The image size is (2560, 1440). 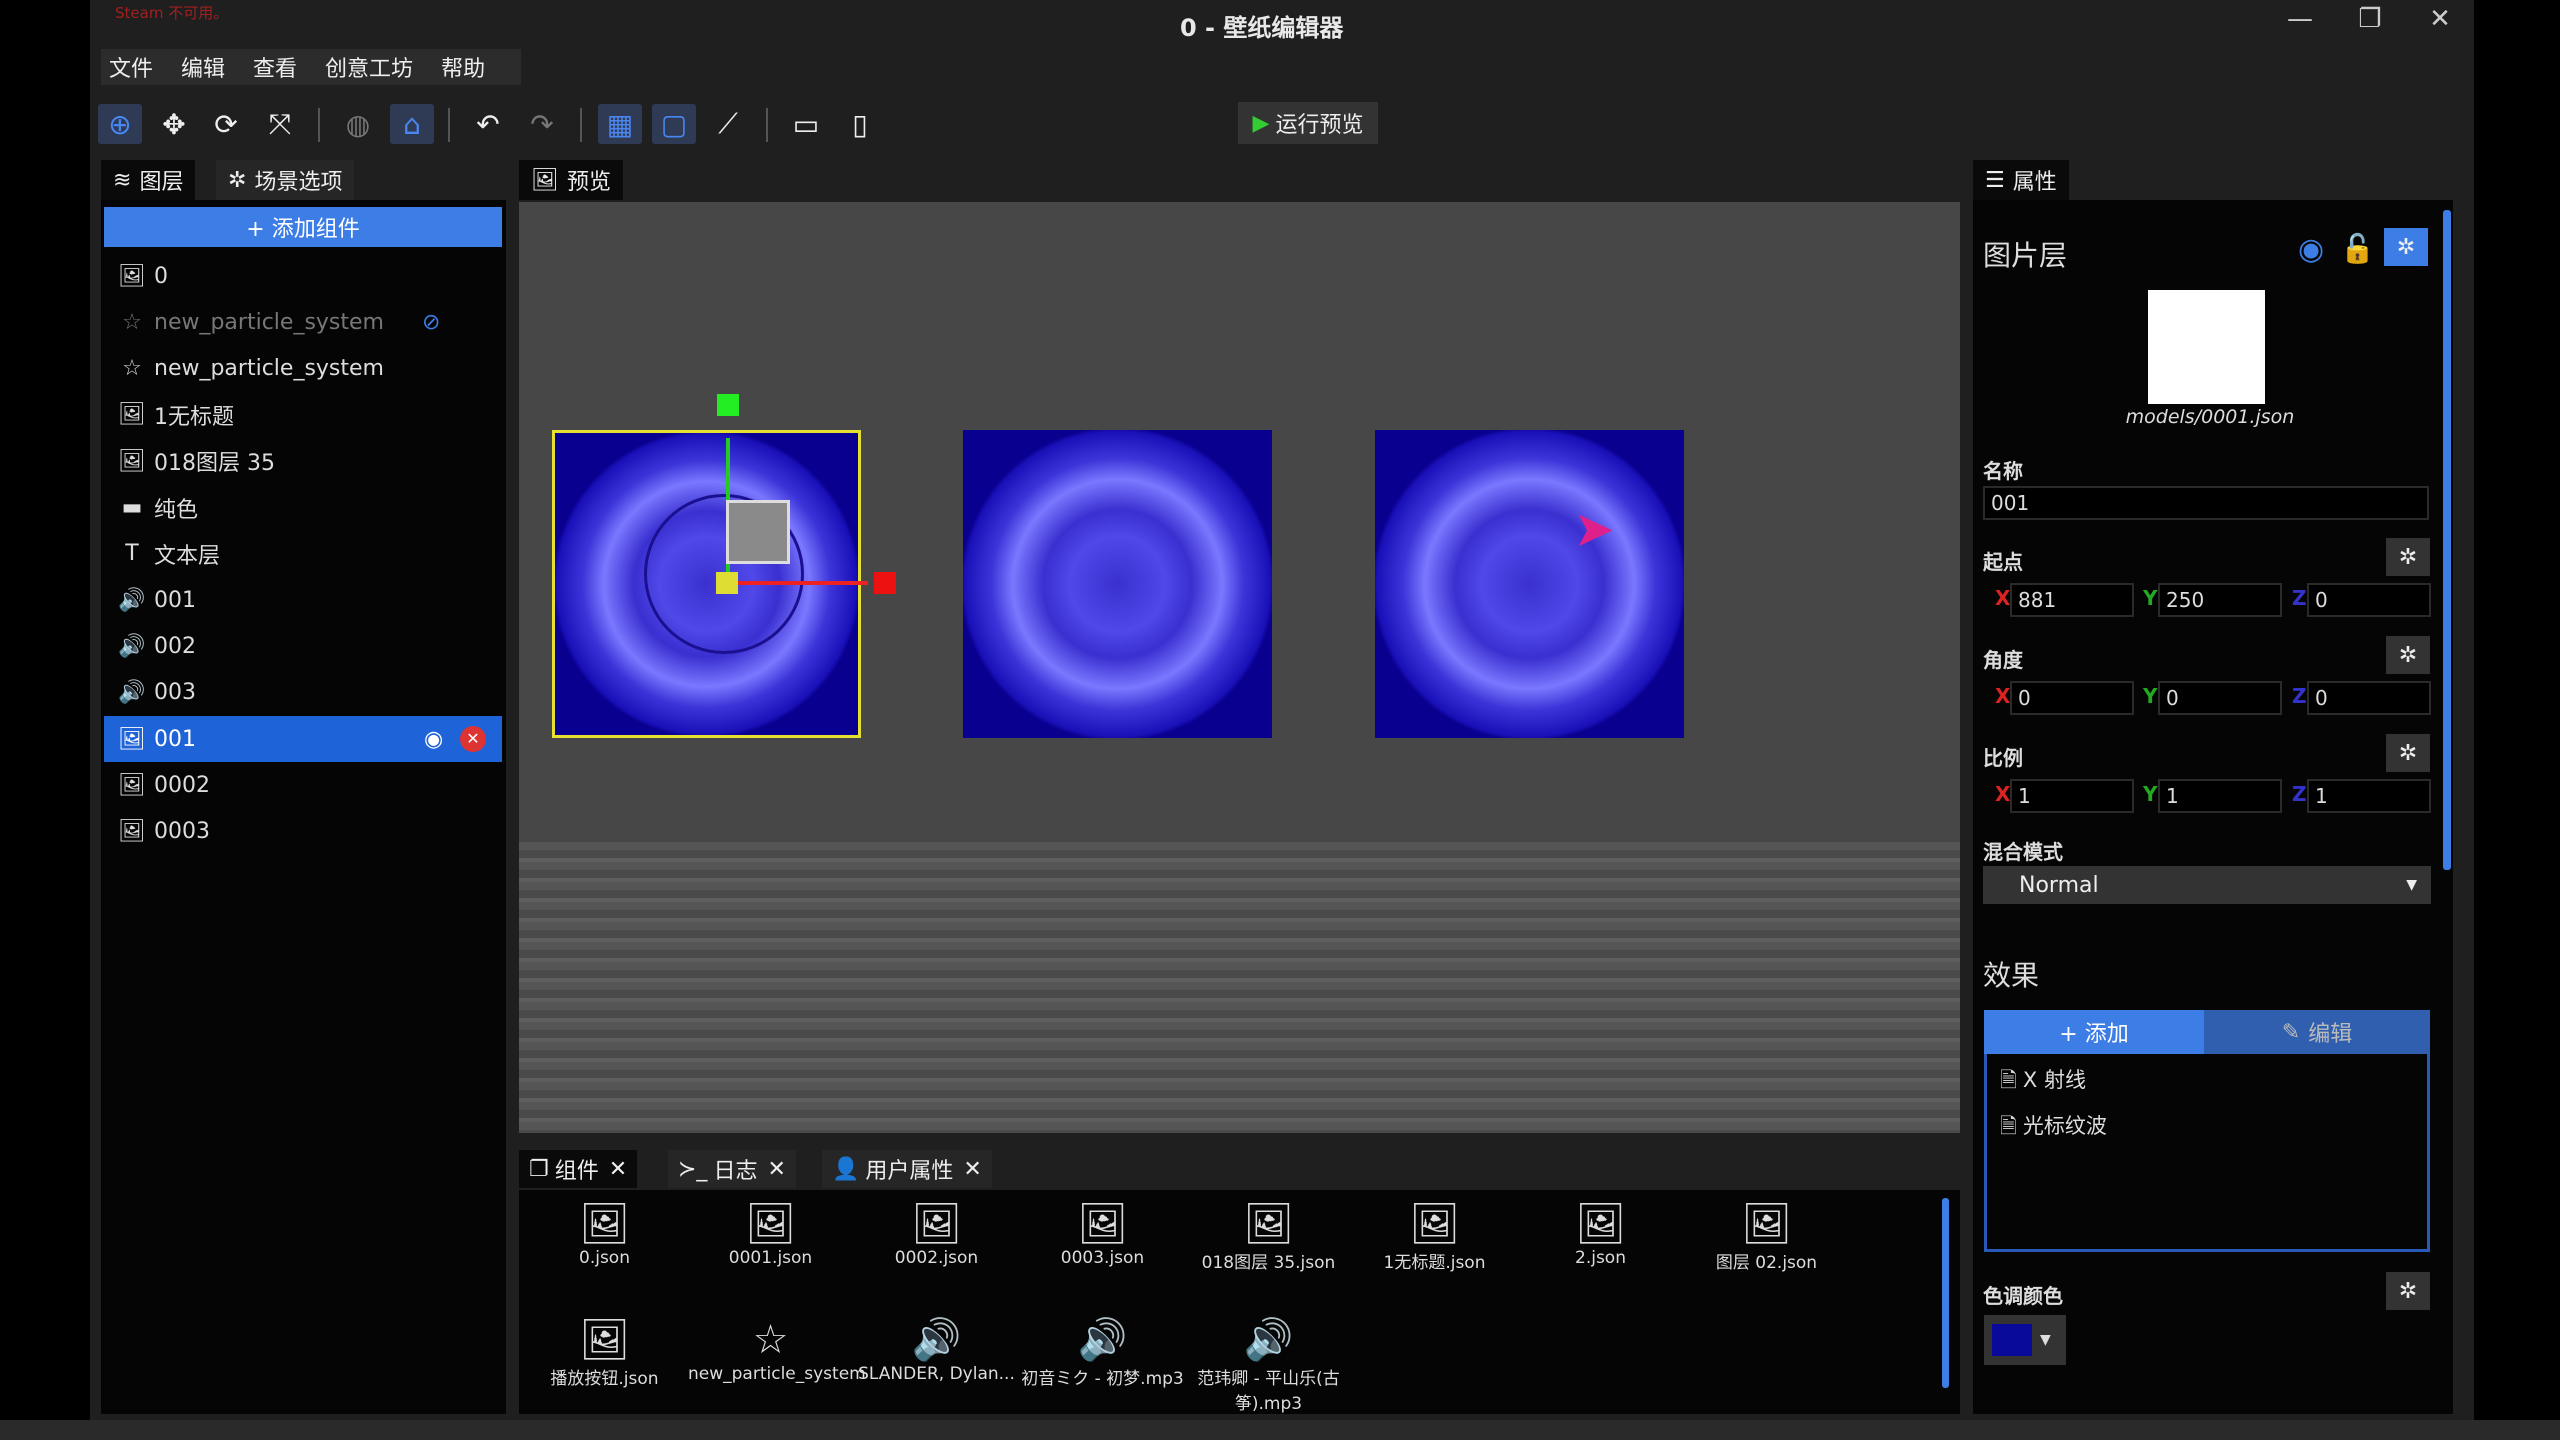 What do you see at coordinates (303, 832) in the screenshot?
I see `layer-item: 🖼 0003` at bounding box center [303, 832].